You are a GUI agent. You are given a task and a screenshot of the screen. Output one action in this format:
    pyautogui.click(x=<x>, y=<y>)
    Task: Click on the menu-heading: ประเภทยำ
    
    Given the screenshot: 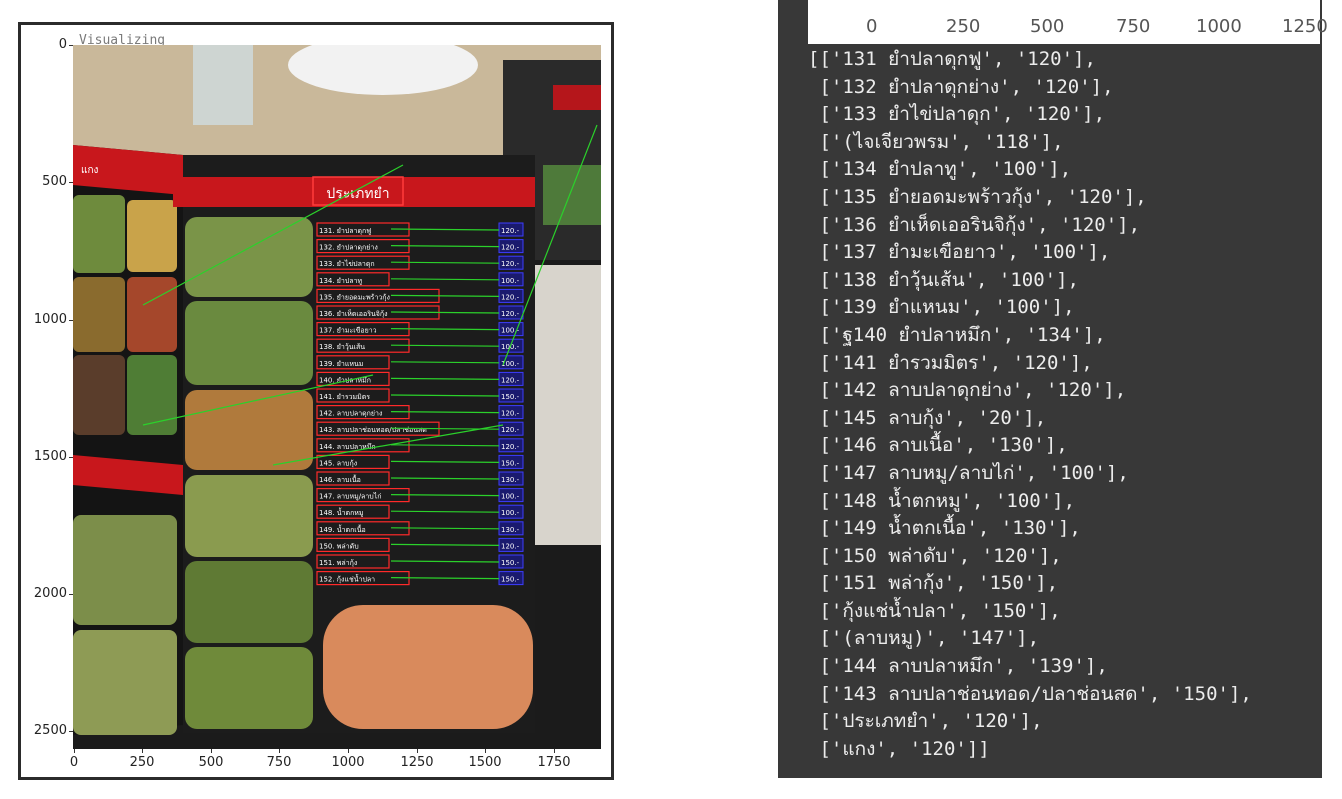 What is the action you would take?
    pyautogui.click(x=357, y=194)
    